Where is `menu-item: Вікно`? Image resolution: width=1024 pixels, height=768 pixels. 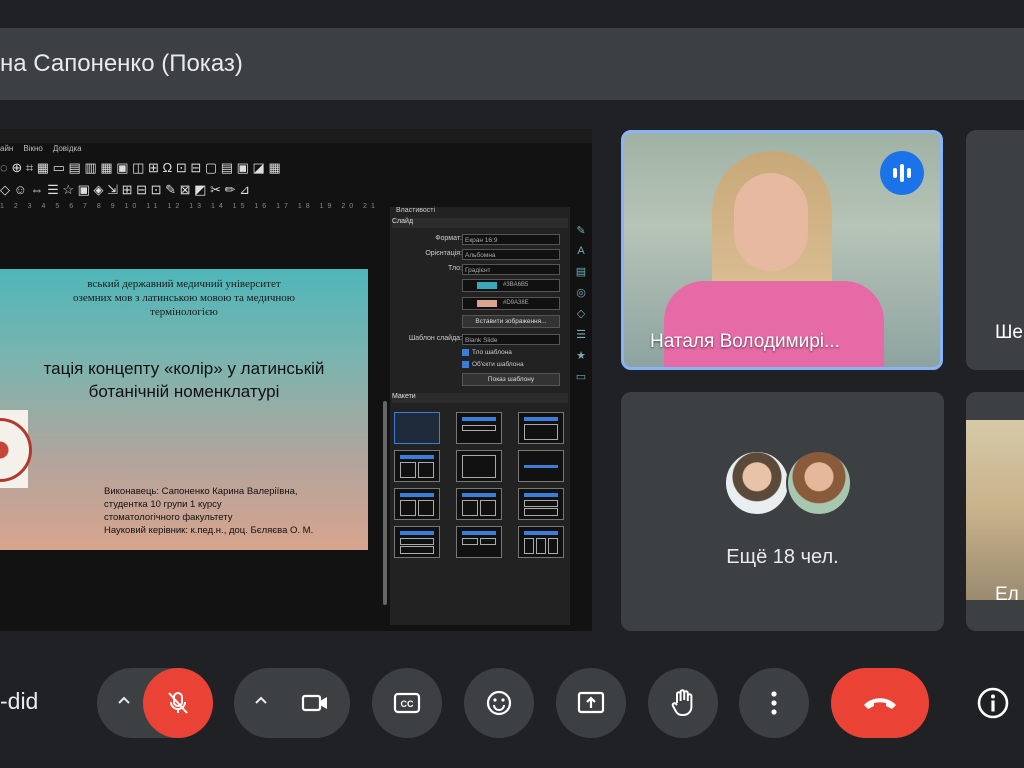
menu-item: Вікно is located at coordinates (33, 148).